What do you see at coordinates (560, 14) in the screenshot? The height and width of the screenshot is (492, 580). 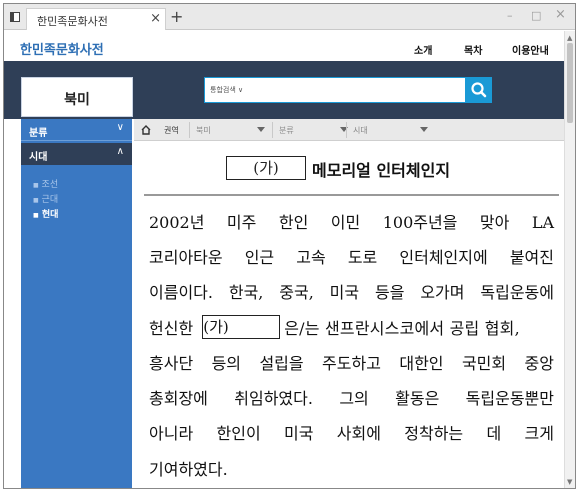 I see `close-window-icon: ×` at bounding box center [560, 14].